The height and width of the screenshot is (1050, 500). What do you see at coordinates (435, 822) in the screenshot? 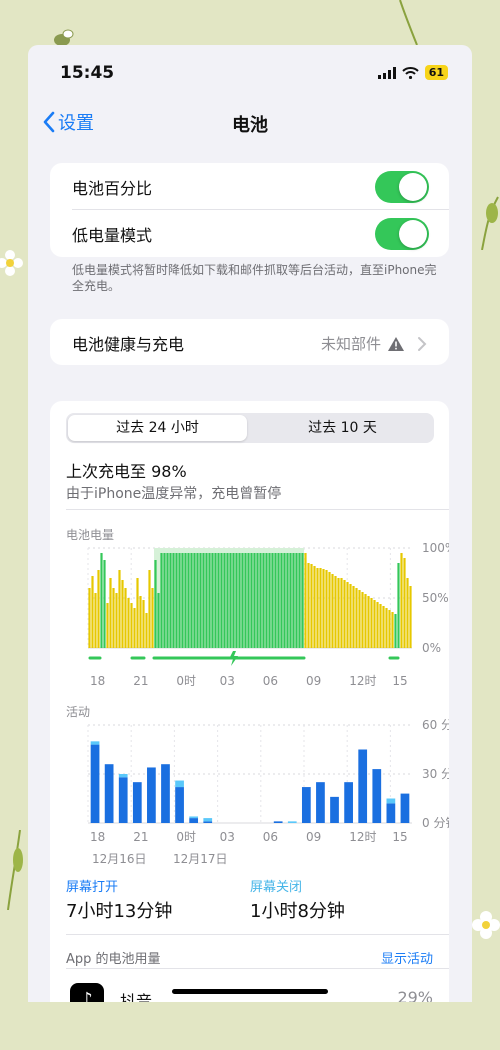
I see `activity-y-tick: 0 分钟` at bounding box center [435, 822].